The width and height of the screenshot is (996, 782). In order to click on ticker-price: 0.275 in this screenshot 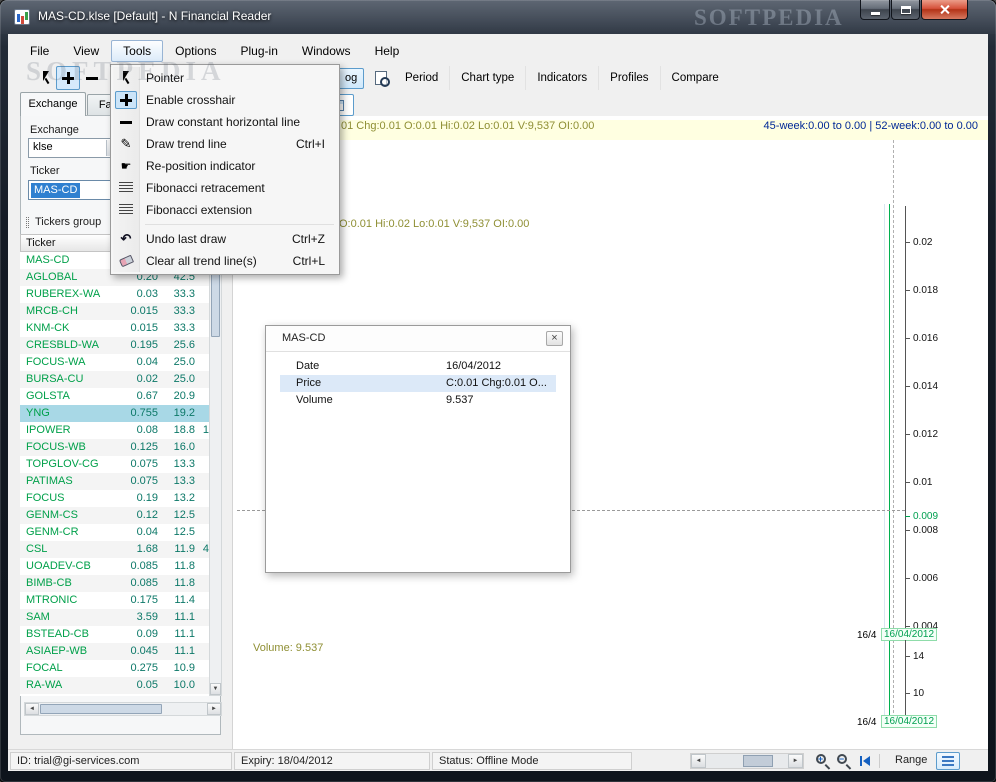, I will do `click(144, 668)`.